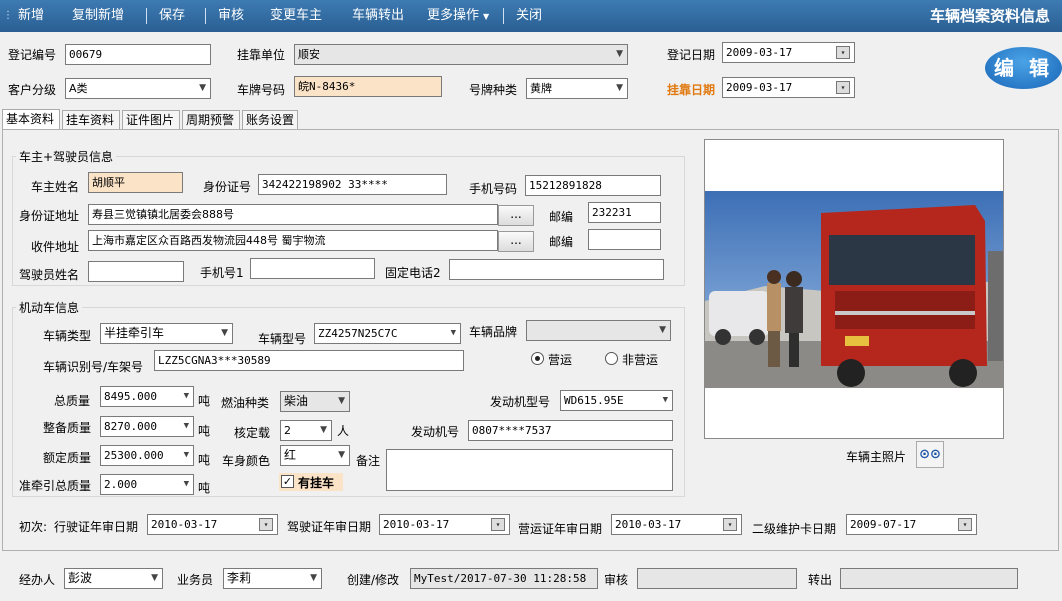  What do you see at coordinates (151, 120) in the screenshot?
I see `tab-documents: 证件图片` at bounding box center [151, 120].